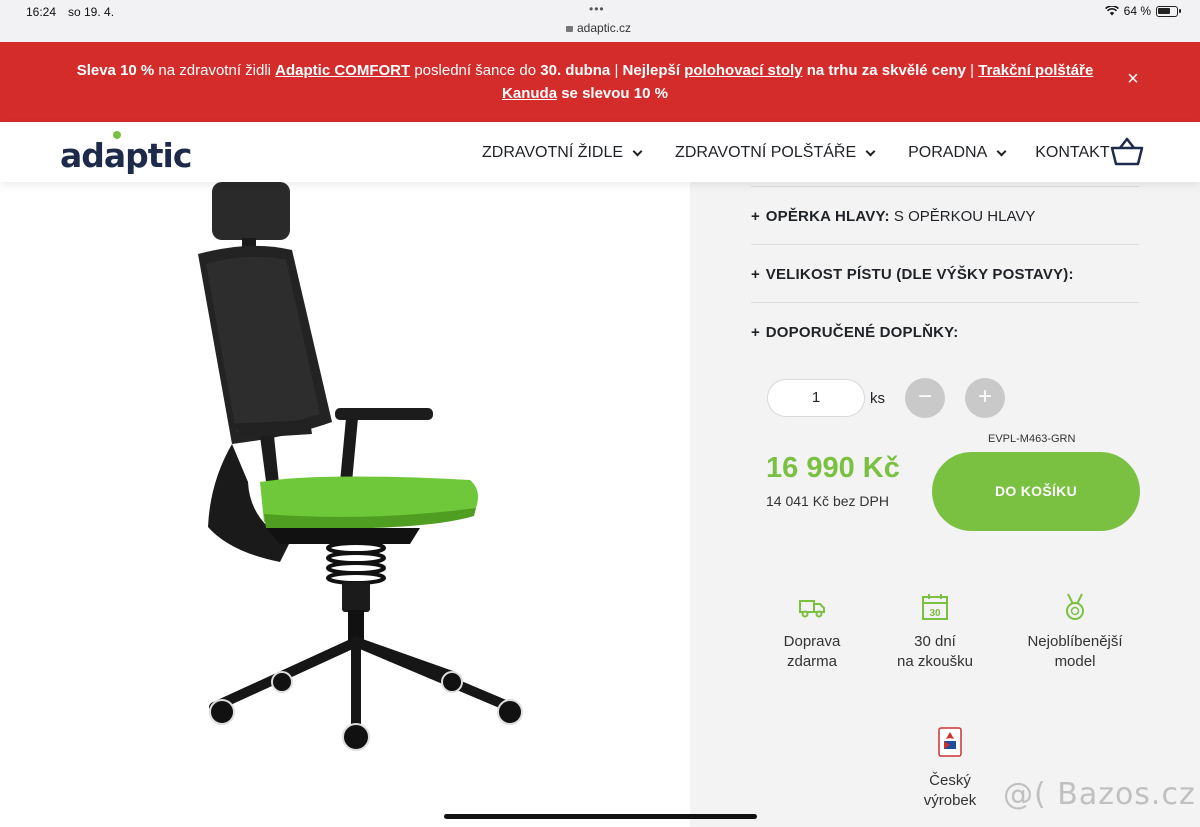  I want to click on add-to-cart-button: DO KOŠÍKU, so click(1036, 491).